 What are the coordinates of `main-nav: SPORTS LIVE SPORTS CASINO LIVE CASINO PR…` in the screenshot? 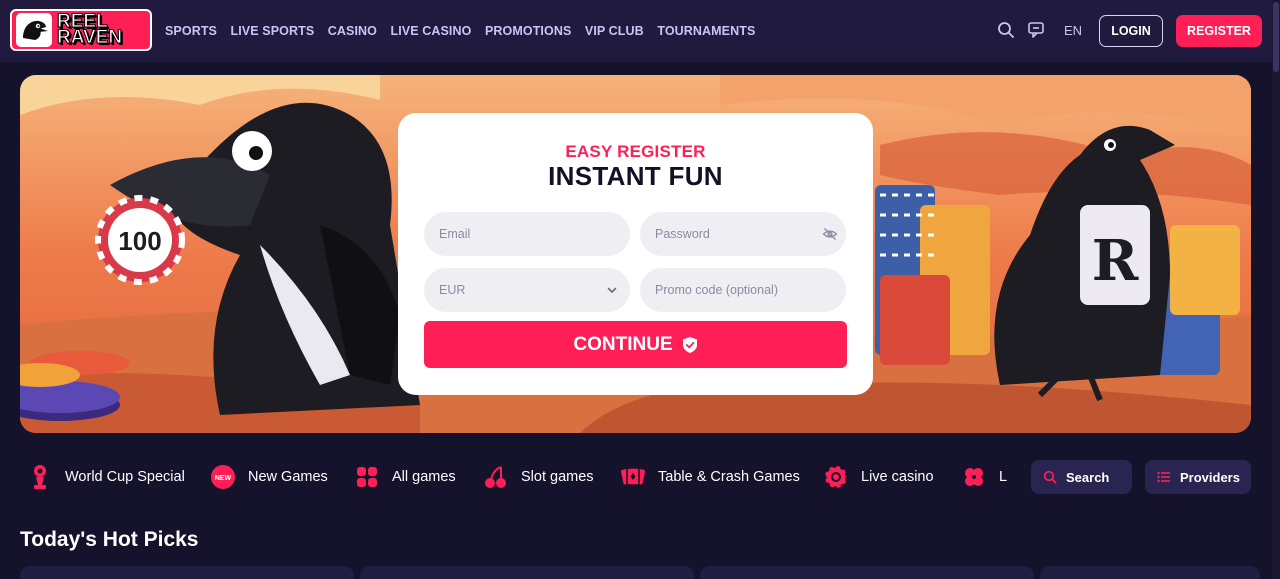 It's located at (467, 31).